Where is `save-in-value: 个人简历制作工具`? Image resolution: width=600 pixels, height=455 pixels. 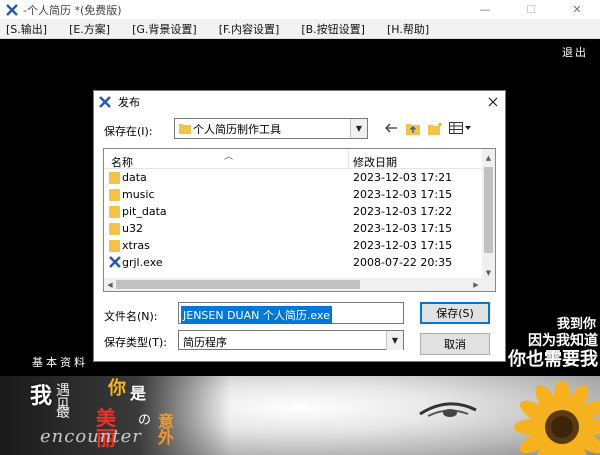
save-in-value: 个人简历制作工具 is located at coordinates (237, 129).